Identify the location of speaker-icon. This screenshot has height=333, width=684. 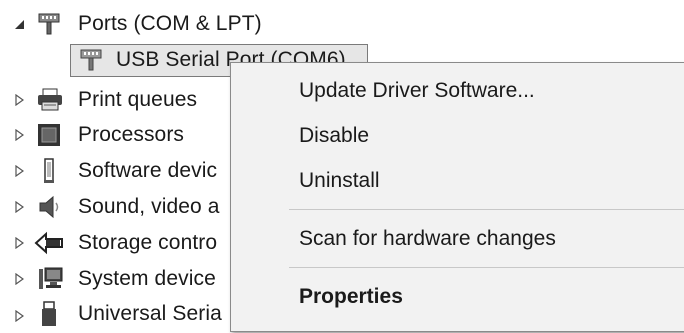
(49, 207).